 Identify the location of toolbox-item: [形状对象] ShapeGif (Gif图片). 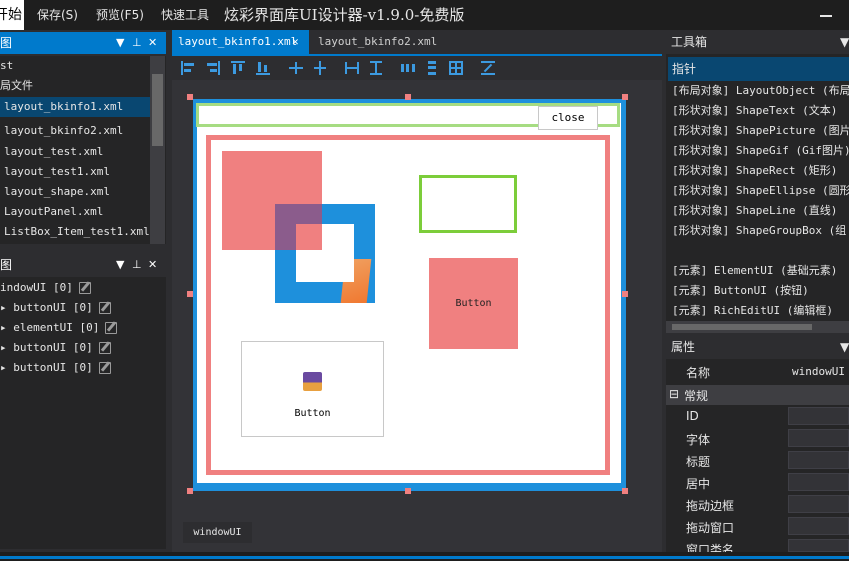
(760, 151).